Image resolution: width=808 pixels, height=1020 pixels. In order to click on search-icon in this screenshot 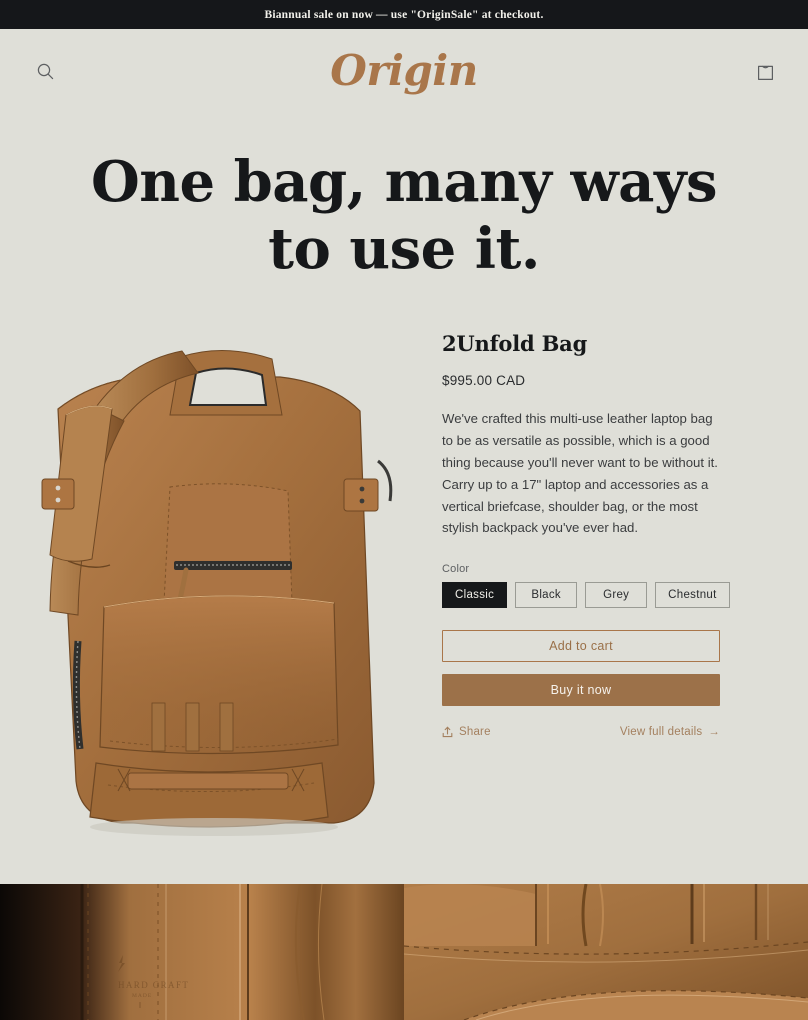, I will do `click(45, 71)`.